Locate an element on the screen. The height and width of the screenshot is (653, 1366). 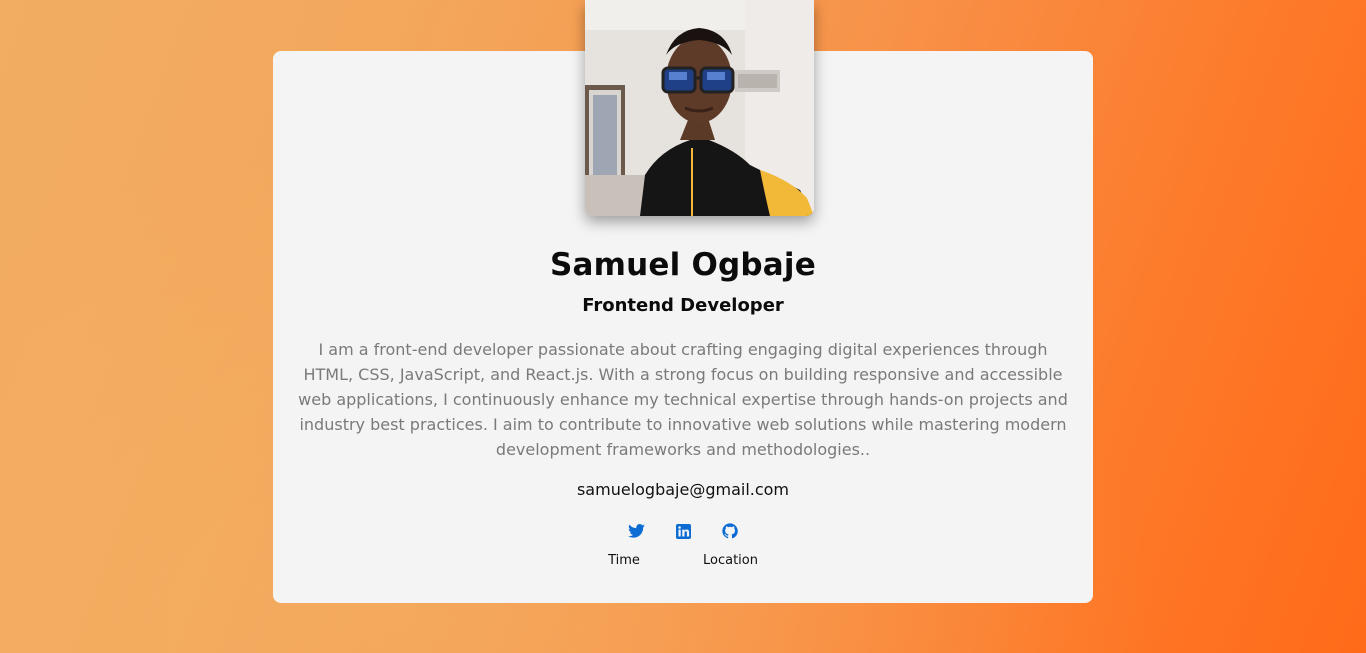
profile-email: samuelogbaje@gmail.com is located at coordinates (683, 489).